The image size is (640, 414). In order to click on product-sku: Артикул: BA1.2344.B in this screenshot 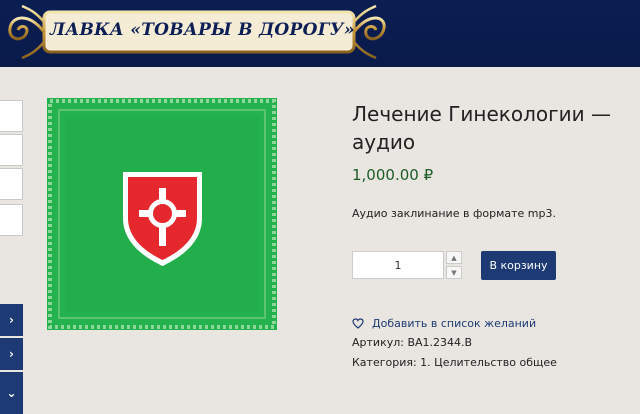, I will do `click(412, 342)`.